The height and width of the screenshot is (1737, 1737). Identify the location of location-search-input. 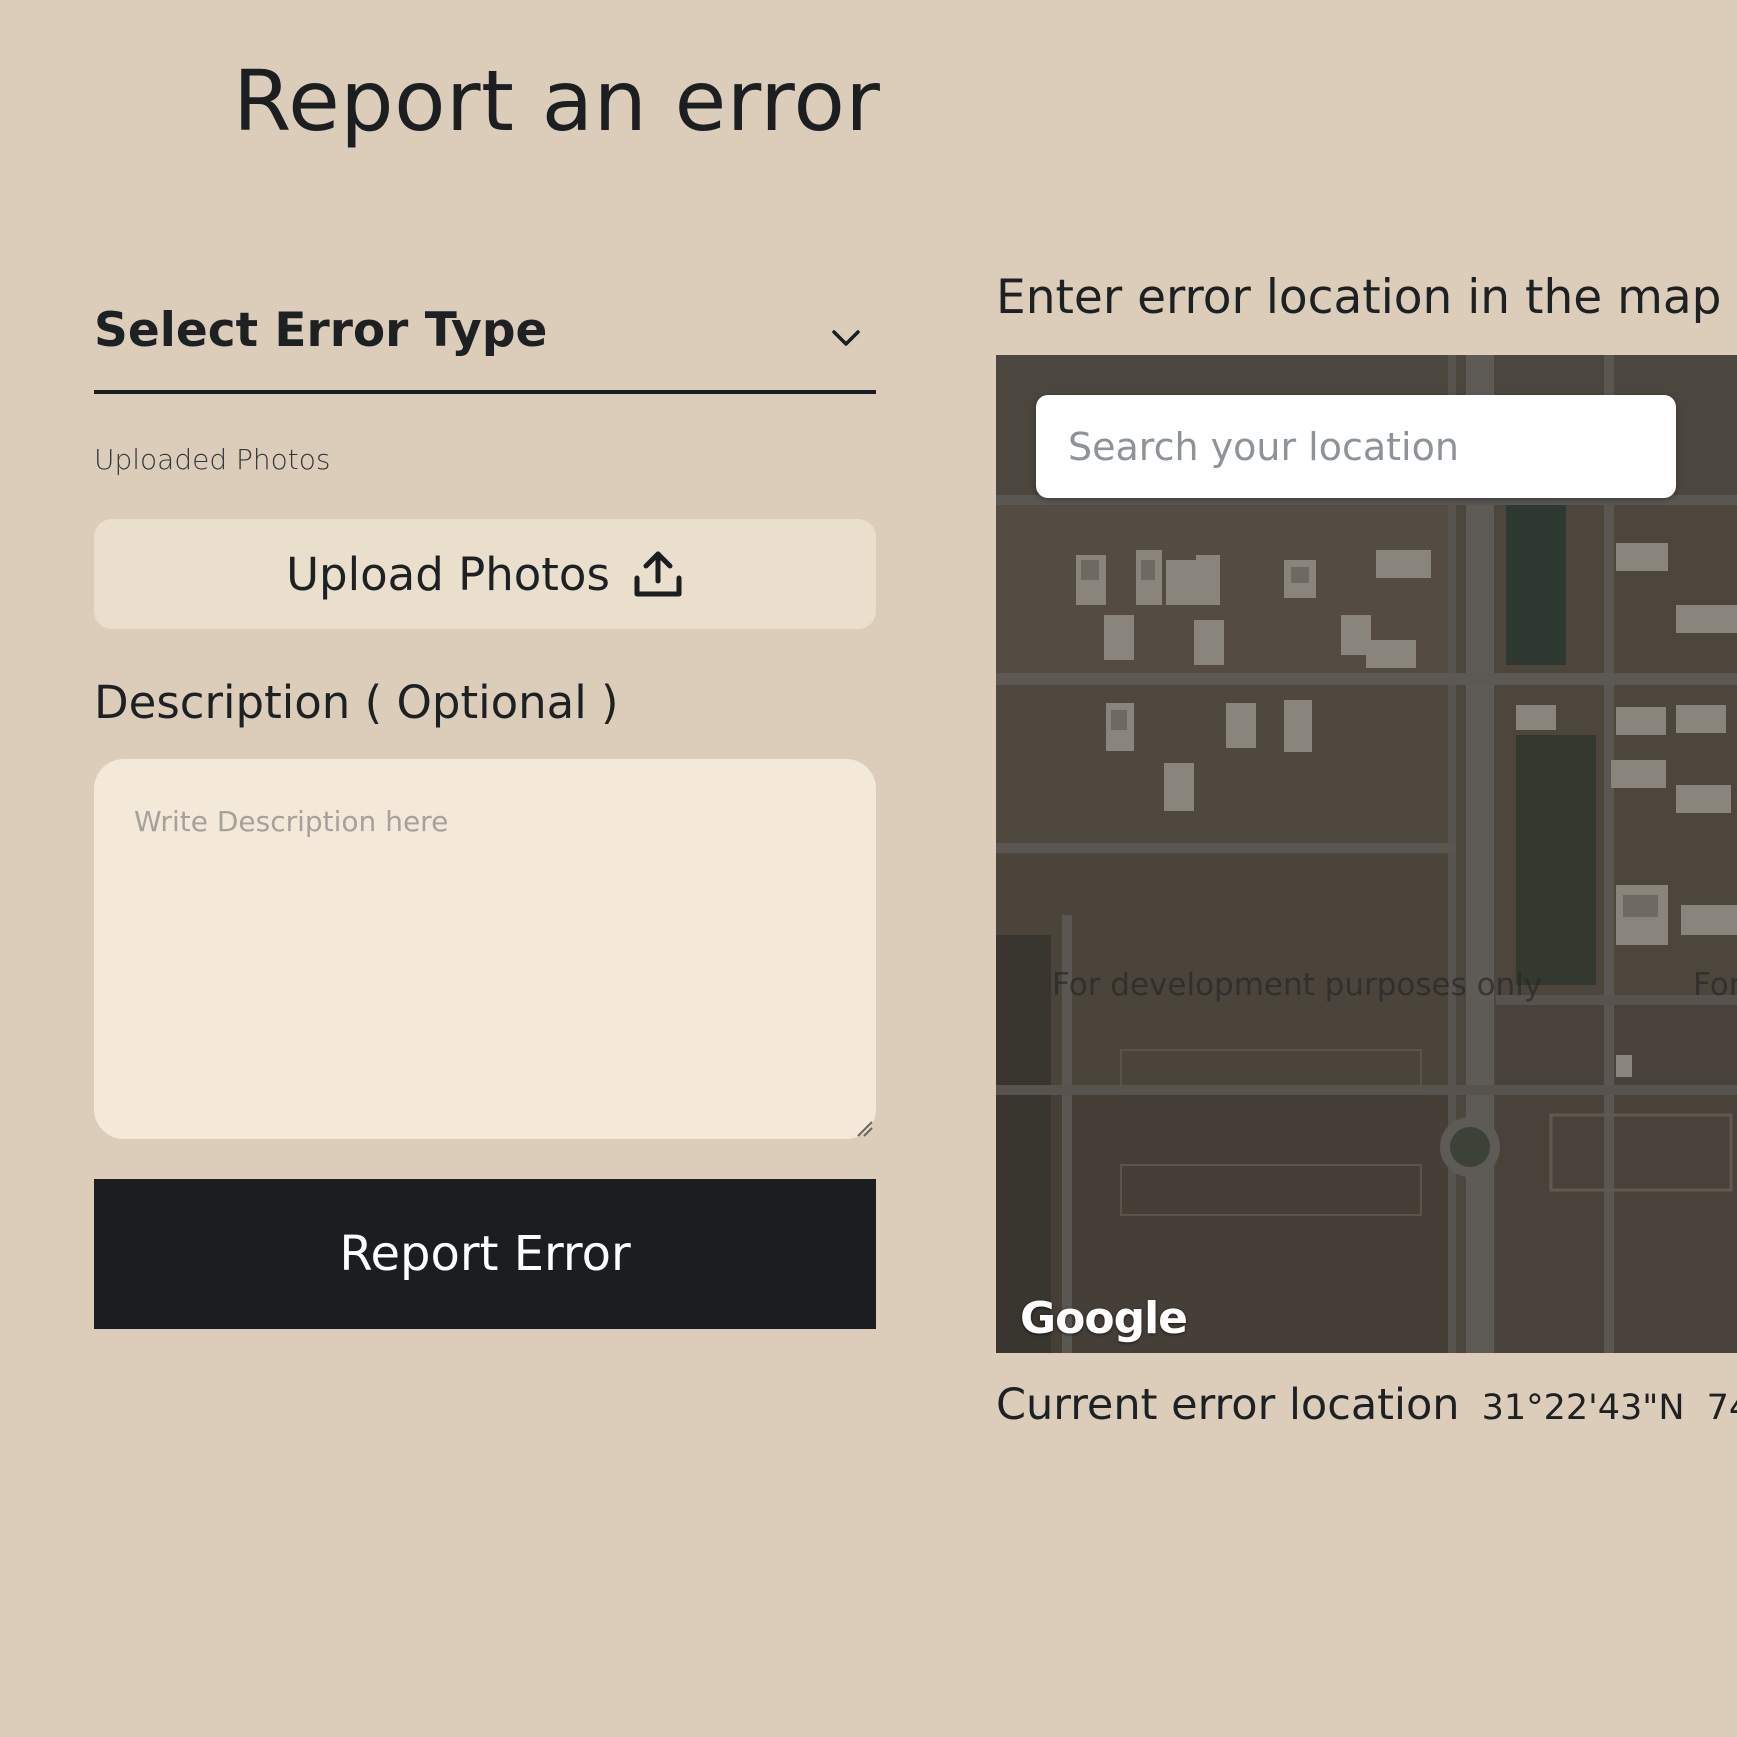
(1356, 446).